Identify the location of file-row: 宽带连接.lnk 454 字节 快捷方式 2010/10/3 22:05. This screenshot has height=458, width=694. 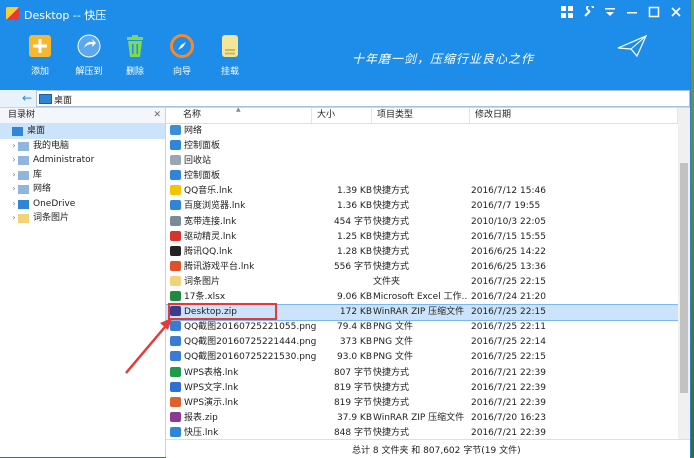
(422, 222).